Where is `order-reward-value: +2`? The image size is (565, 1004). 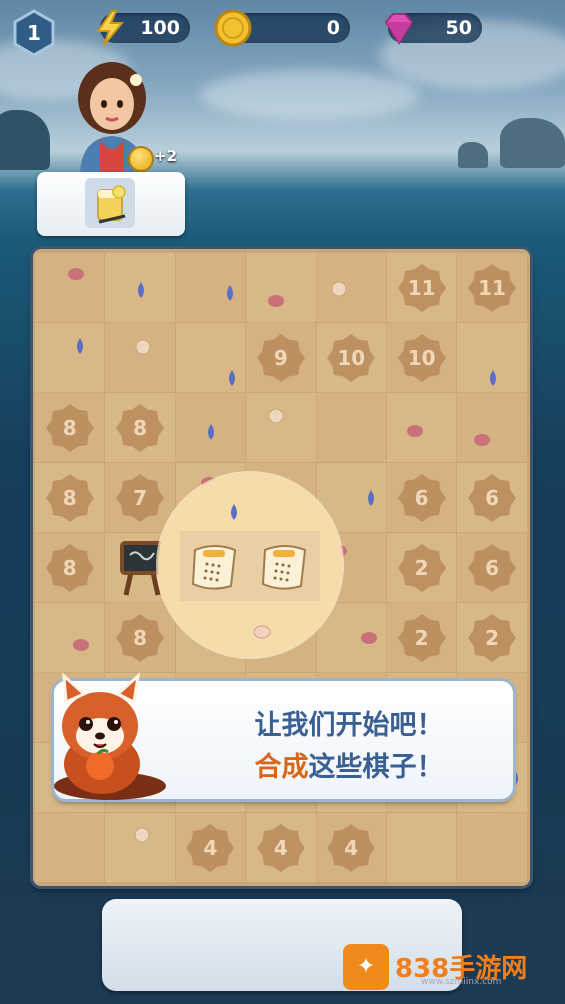
order-reward-value: +2 is located at coordinates (166, 156).